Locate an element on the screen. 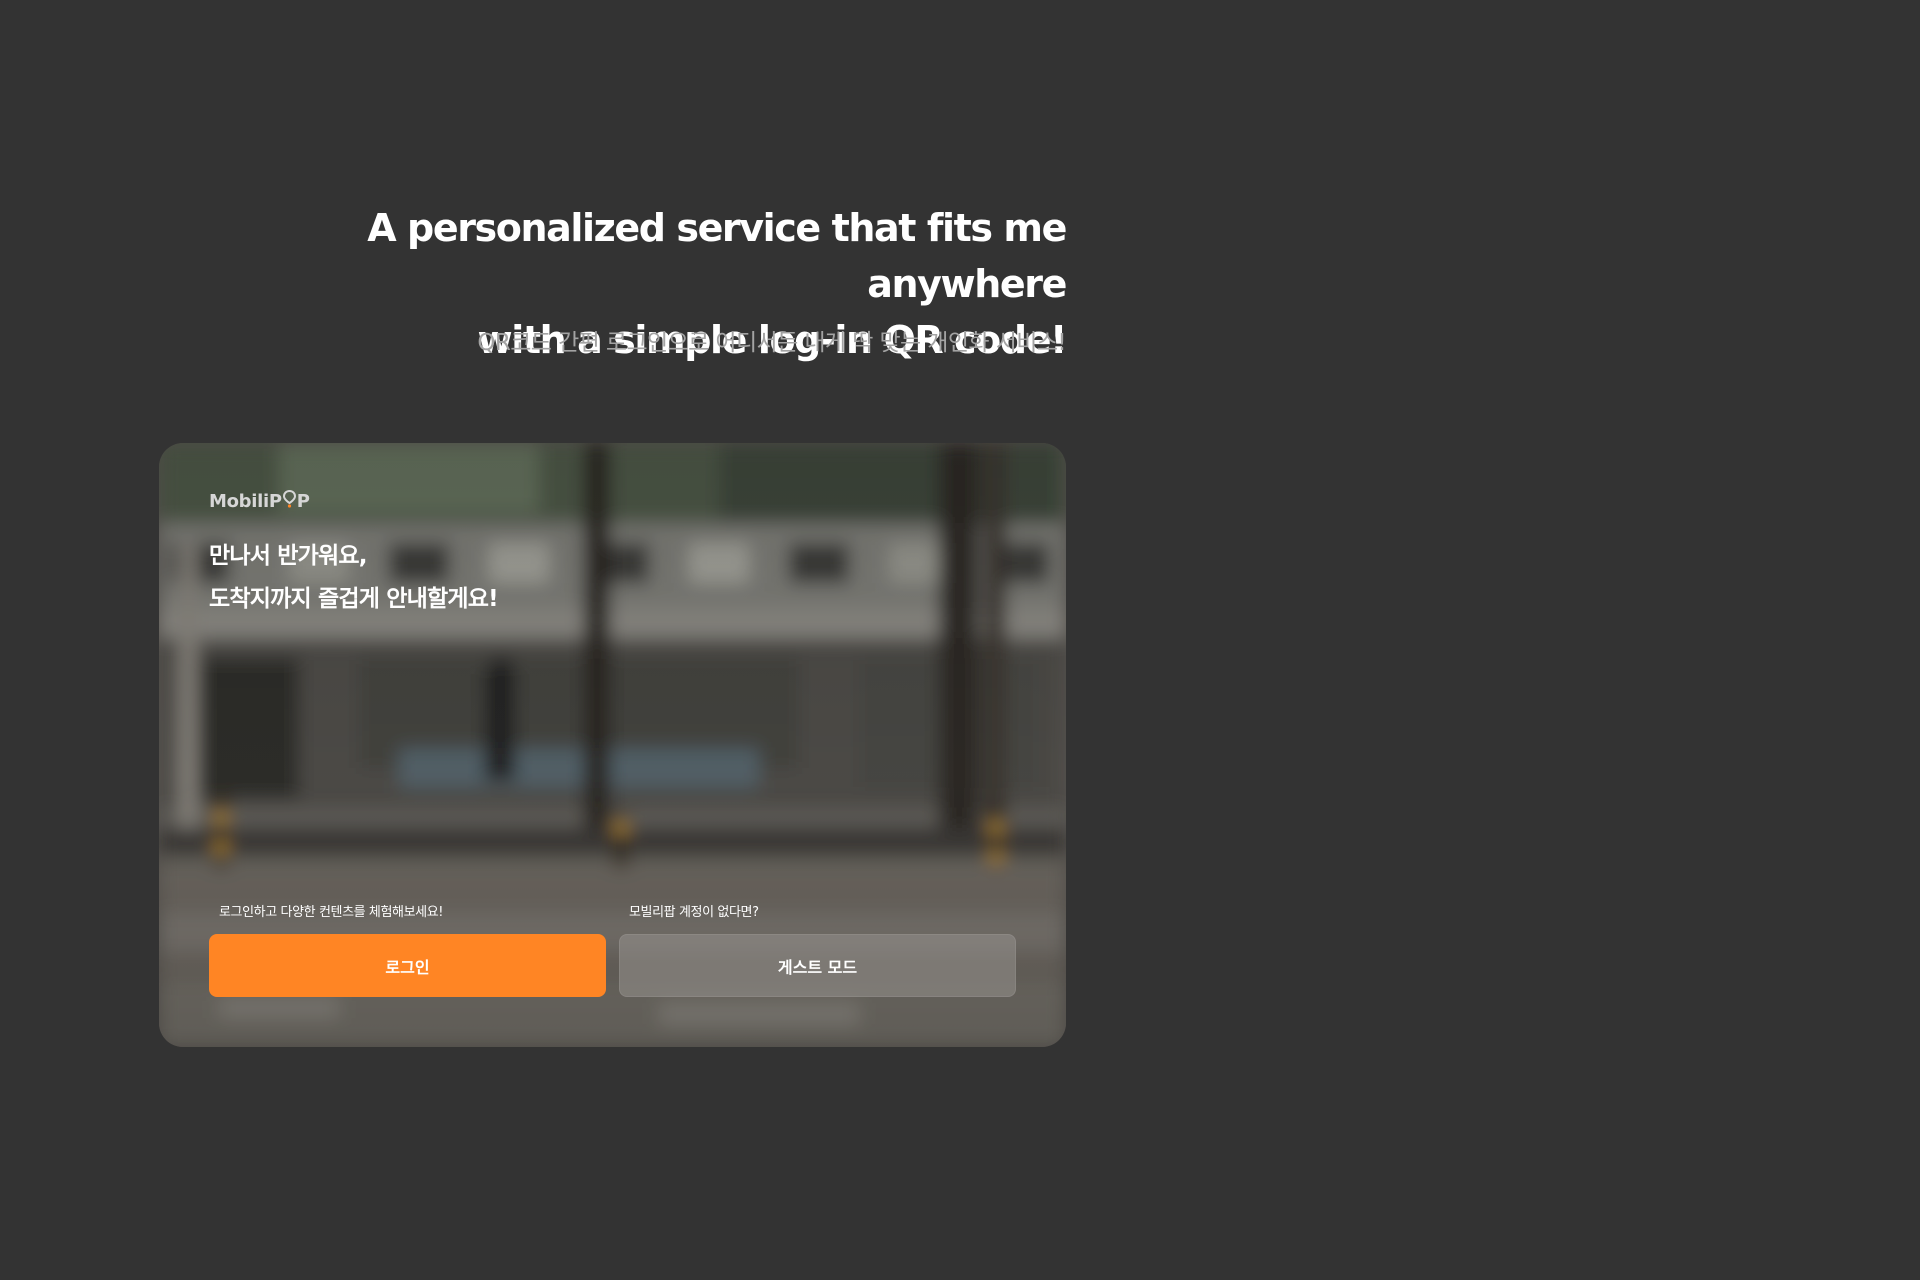 This screenshot has width=1920, height=1280. mobilipop-logo: MobiliP P is located at coordinates (259, 501).